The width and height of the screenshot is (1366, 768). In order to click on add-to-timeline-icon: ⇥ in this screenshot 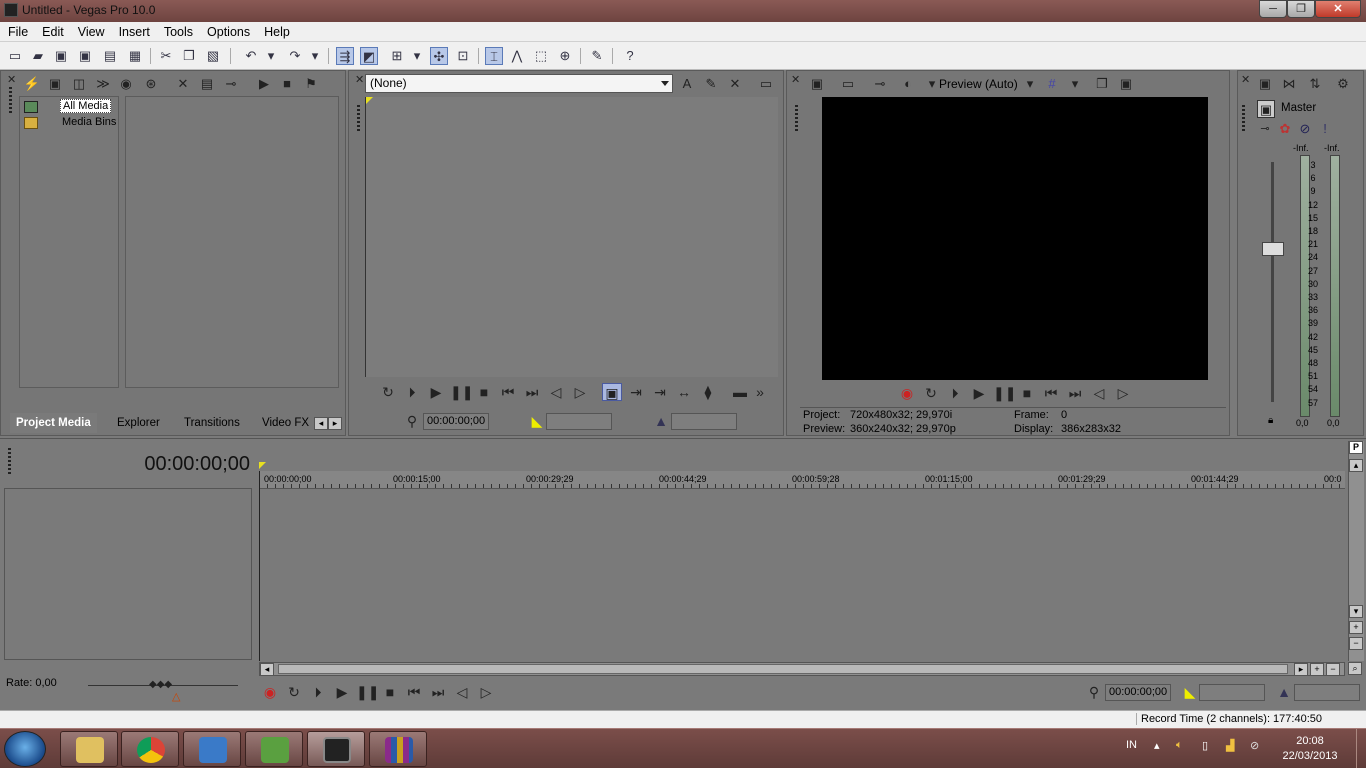, I will do `click(636, 392)`.